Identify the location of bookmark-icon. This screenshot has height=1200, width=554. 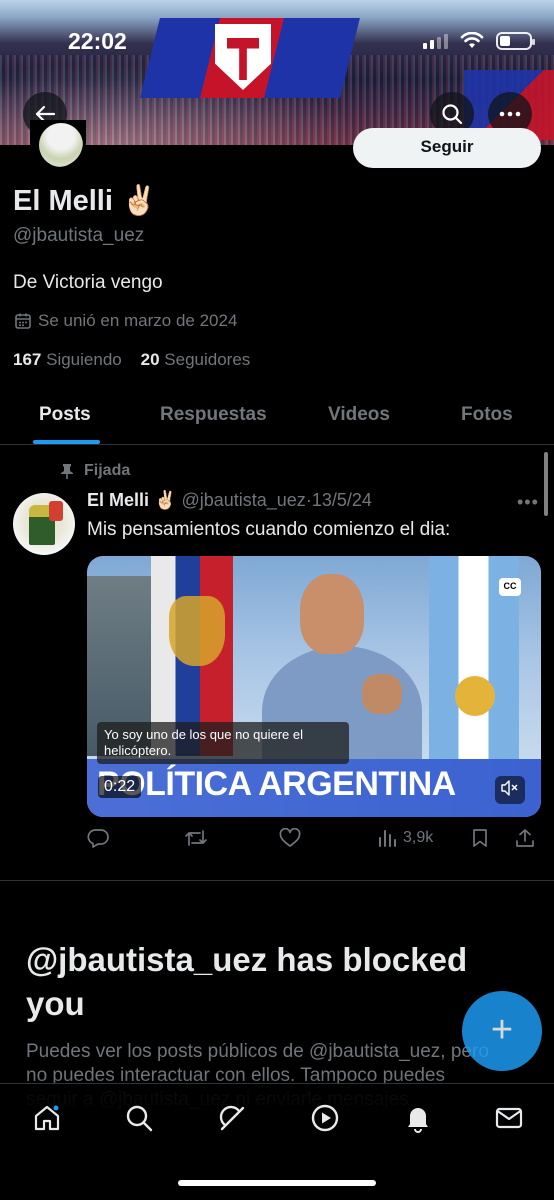
(480, 838).